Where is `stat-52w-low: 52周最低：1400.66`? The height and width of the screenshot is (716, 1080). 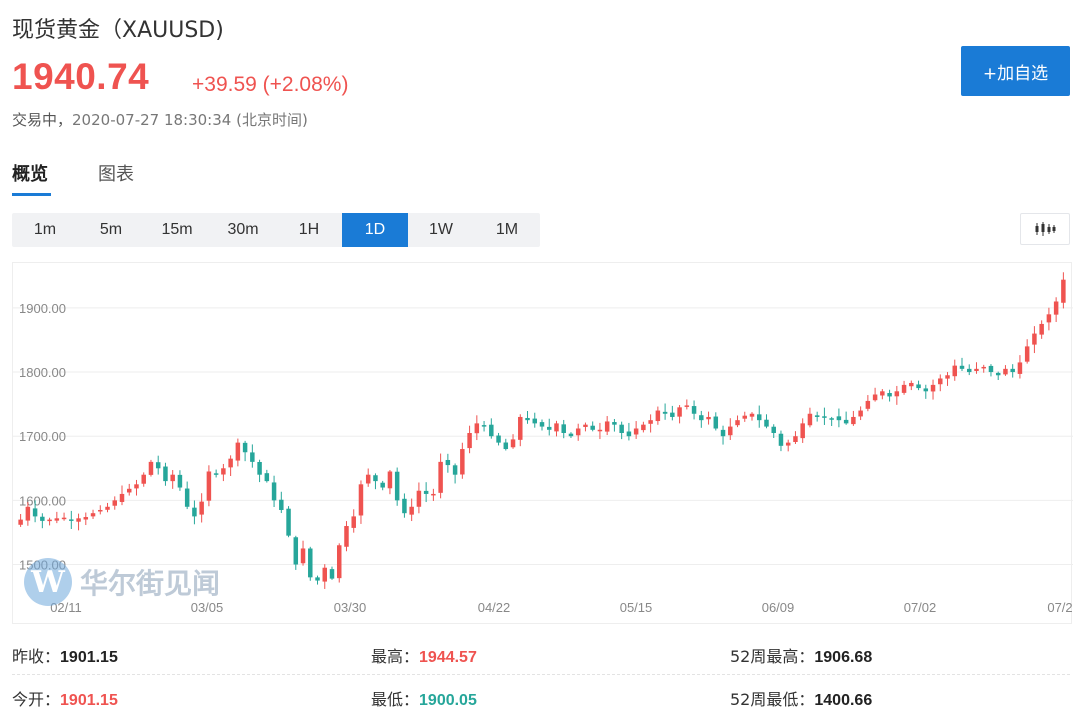
stat-52w-low: 52周最低：1400.66 is located at coordinates (801, 698).